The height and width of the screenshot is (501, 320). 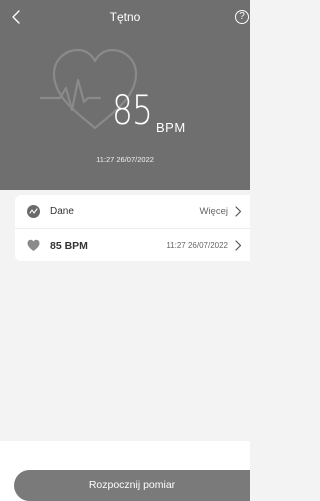 I want to click on start-measurement-button: Rozpocznij pomiar, so click(x=132, y=485).